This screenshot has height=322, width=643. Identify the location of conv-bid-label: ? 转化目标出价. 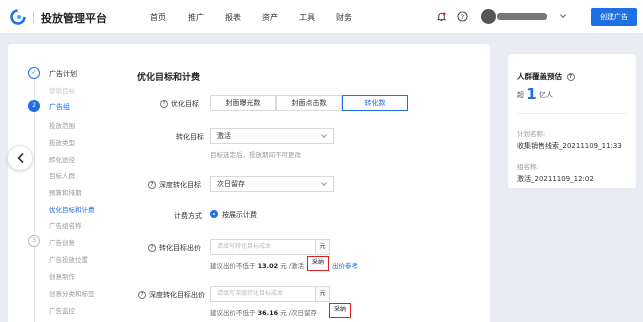
(174, 248).